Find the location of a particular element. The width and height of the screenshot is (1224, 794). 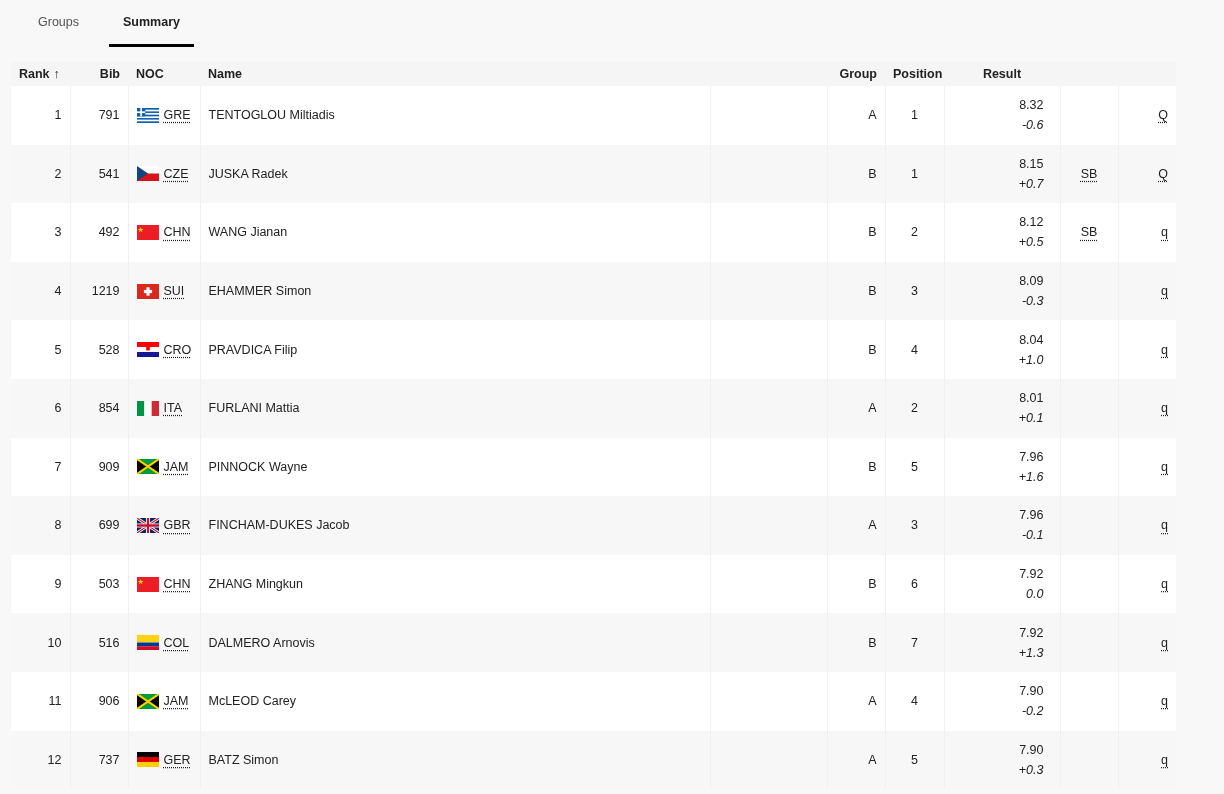

tab: Groups is located at coordinates (63, 23).